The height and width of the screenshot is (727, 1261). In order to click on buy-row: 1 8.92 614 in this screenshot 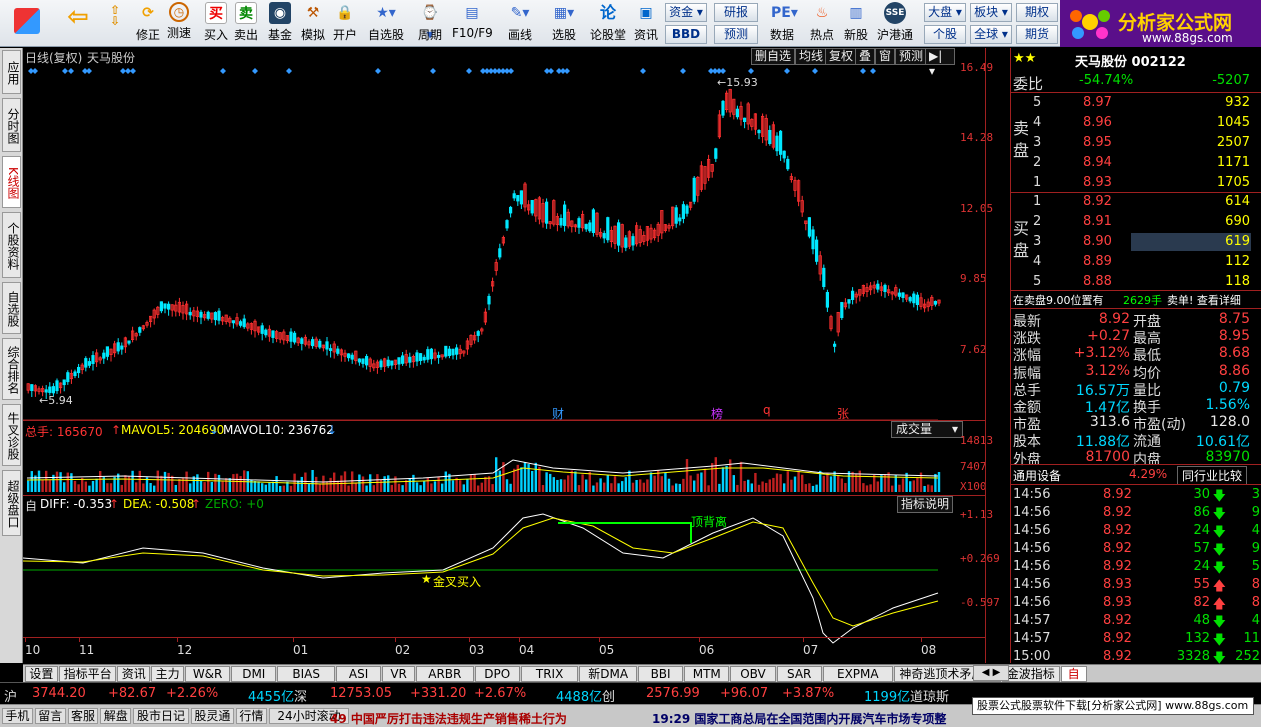, I will do `click(1136, 202)`.